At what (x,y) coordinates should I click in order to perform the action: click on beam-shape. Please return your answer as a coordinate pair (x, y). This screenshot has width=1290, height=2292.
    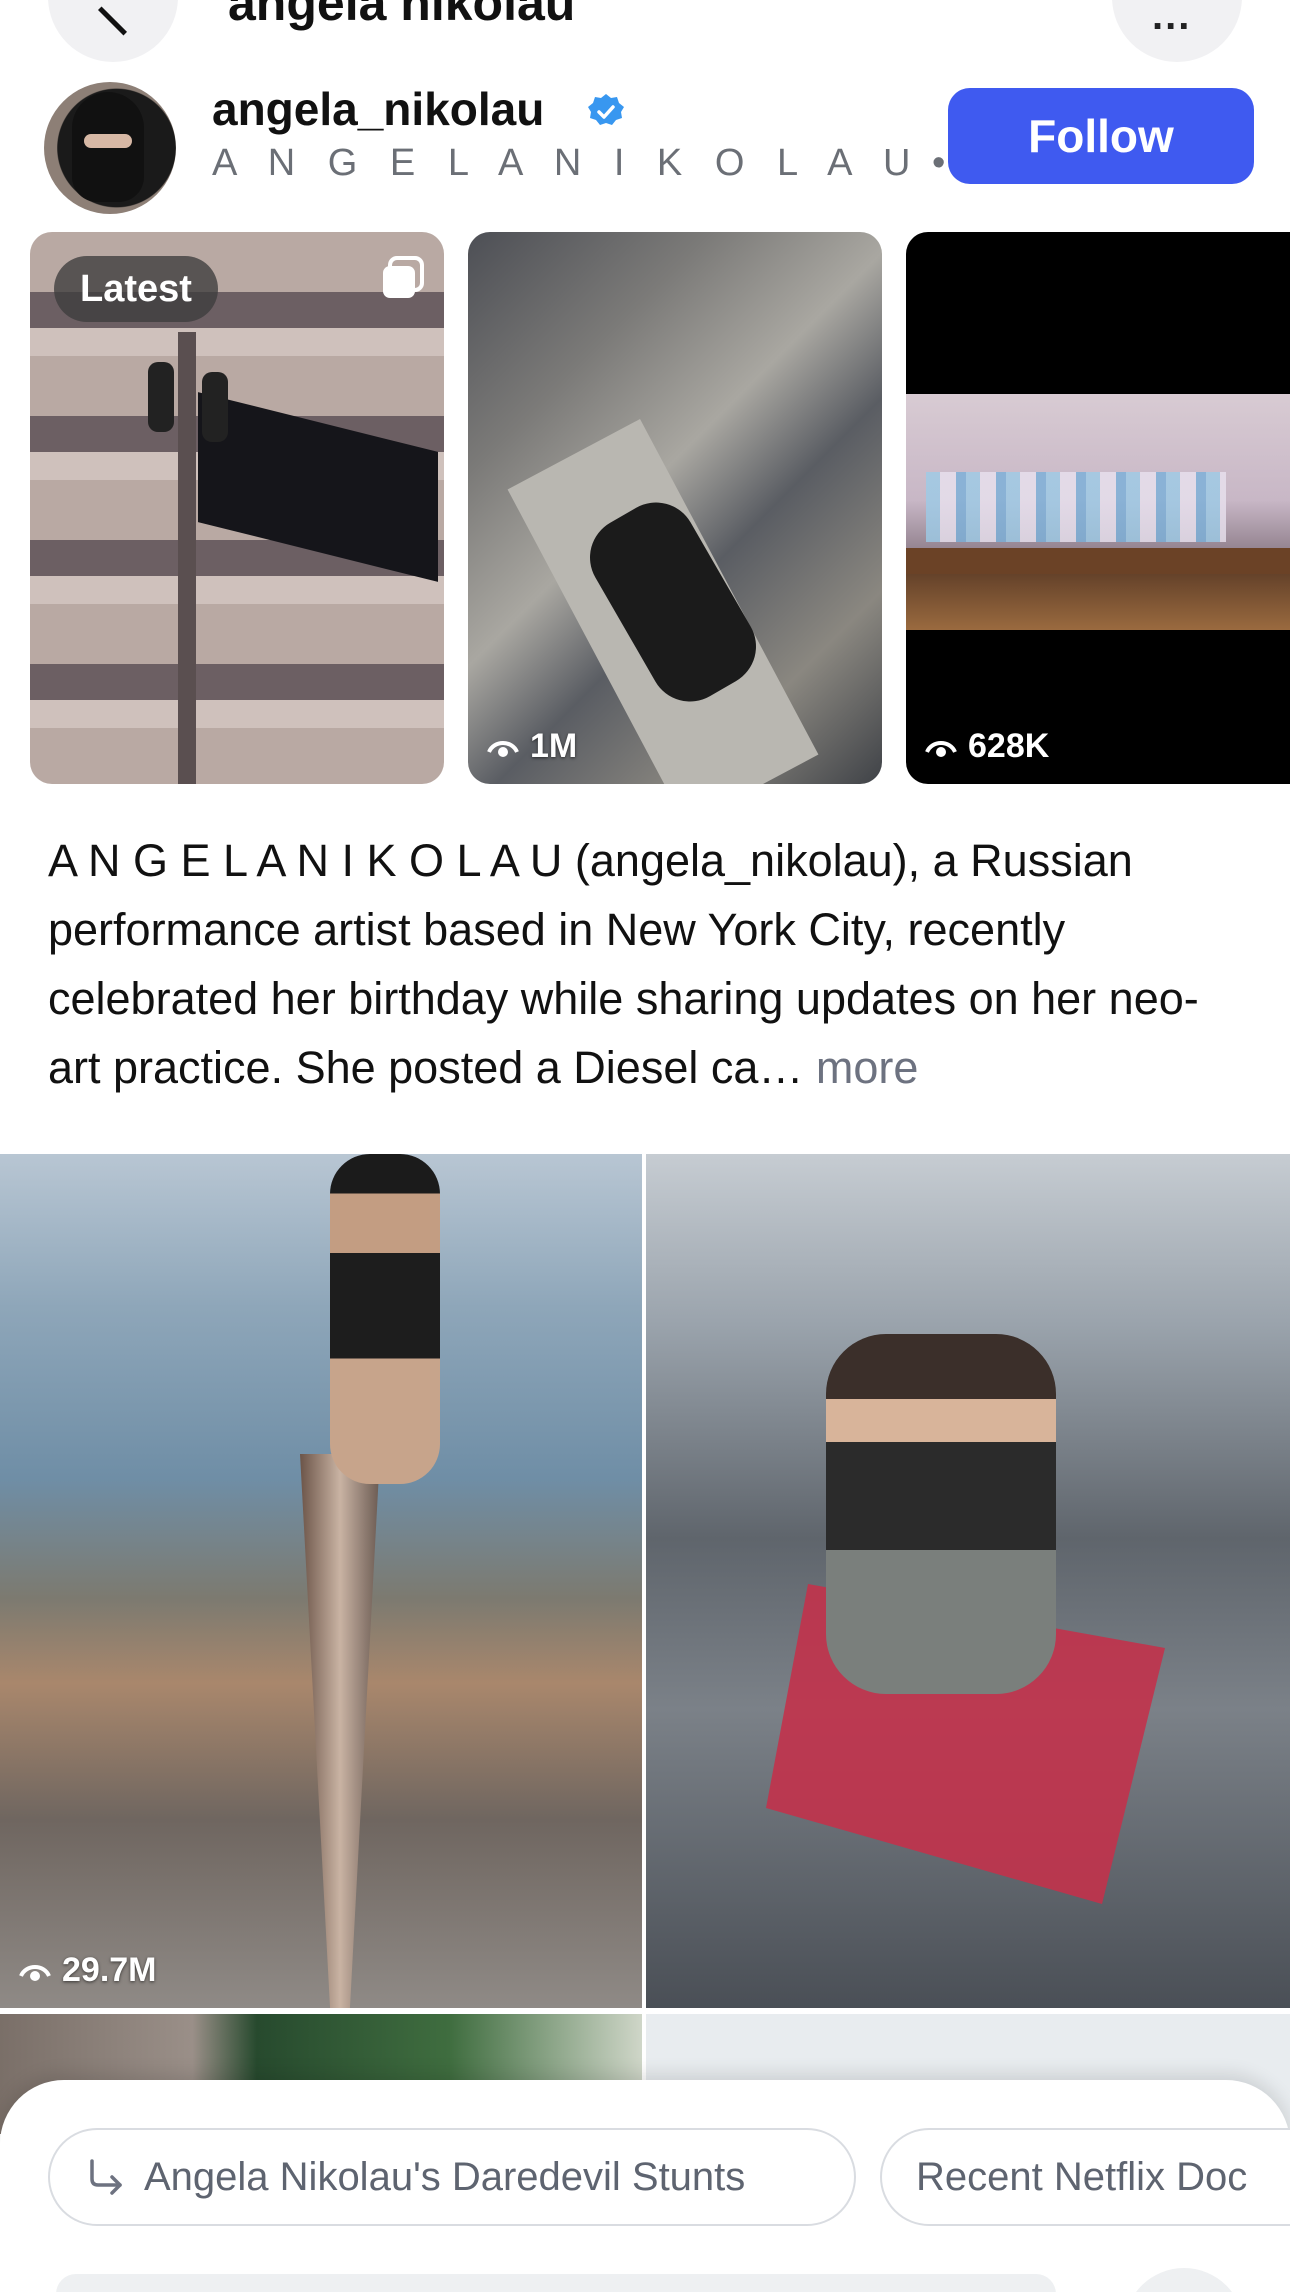
    Looking at the image, I should click on (1098, 561).